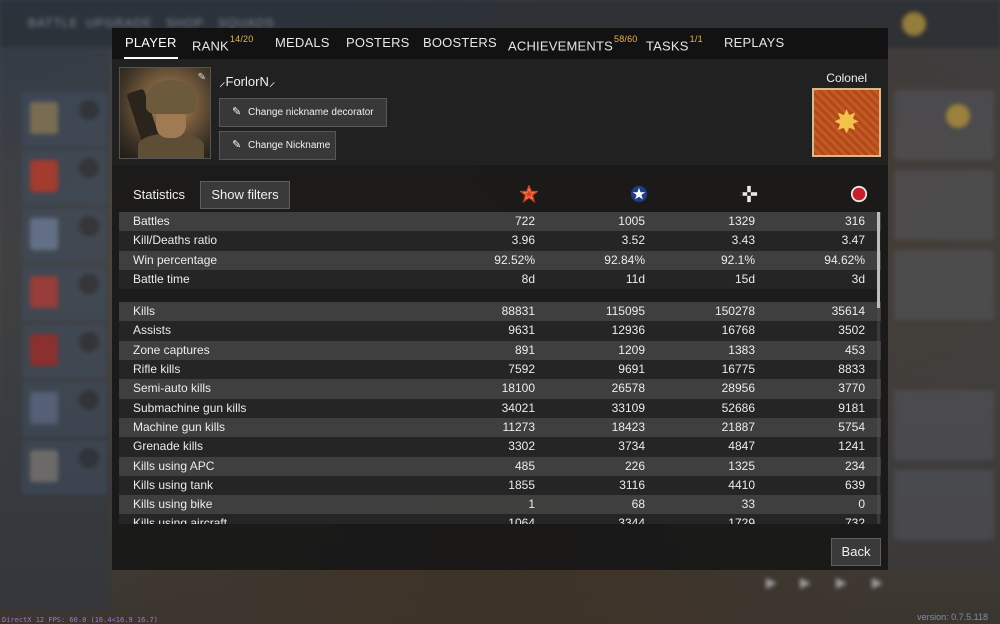 The height and width of the screenshot is (624, 1000). What do you see at coordinates (518, 388) in the screenshot?
I see `stat-value: 18100` at bounding box center [518, 388].